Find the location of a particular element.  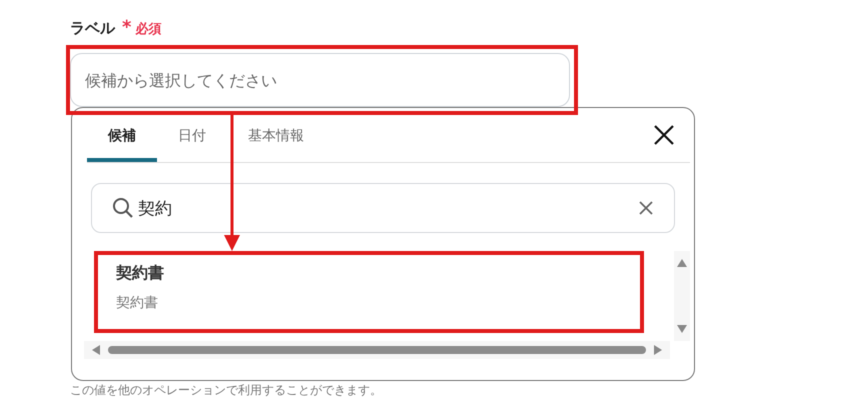

help-text: この値を他のオペレーションで利用することができます。 is located at coordinates (226, 390).